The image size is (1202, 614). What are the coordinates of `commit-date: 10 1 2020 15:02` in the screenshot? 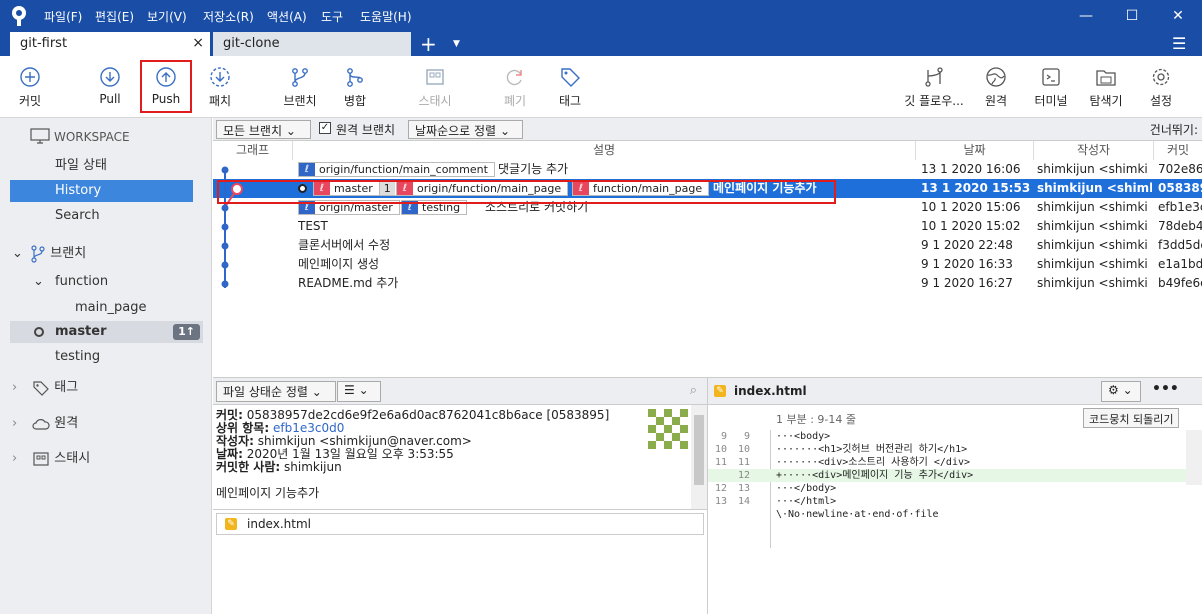 It's located at (971, 226).